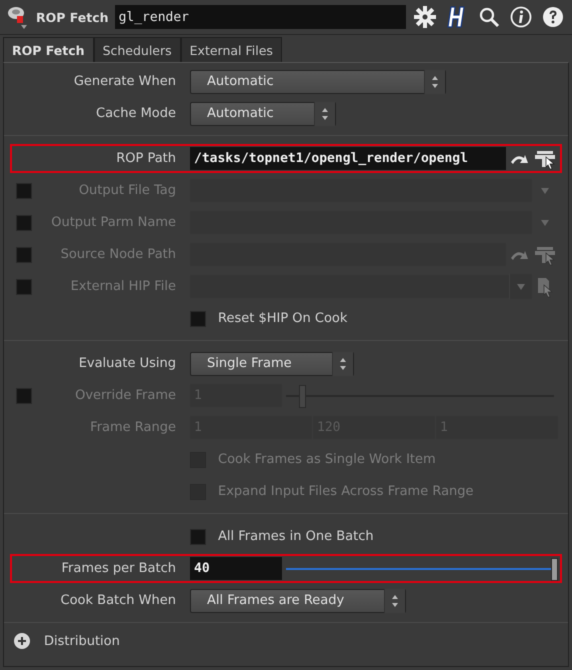  Describe the element at coordinates (18, 17) in the screenshot. I see `node-icon` at that location.